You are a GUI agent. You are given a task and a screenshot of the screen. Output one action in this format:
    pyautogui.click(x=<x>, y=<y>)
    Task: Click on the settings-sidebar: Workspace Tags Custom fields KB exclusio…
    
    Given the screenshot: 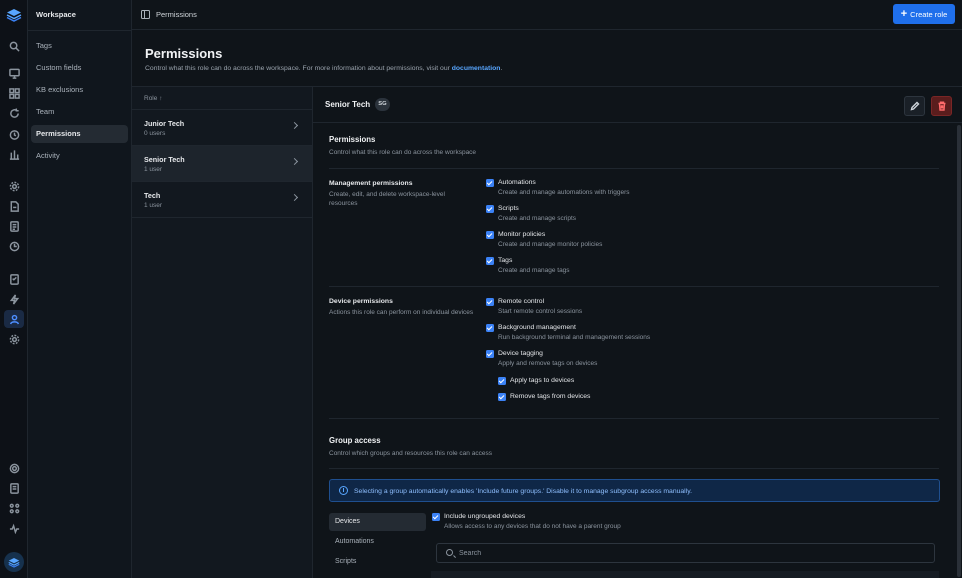 What is the action you would take?
    pyautogui.click(x=80, y=289)
    